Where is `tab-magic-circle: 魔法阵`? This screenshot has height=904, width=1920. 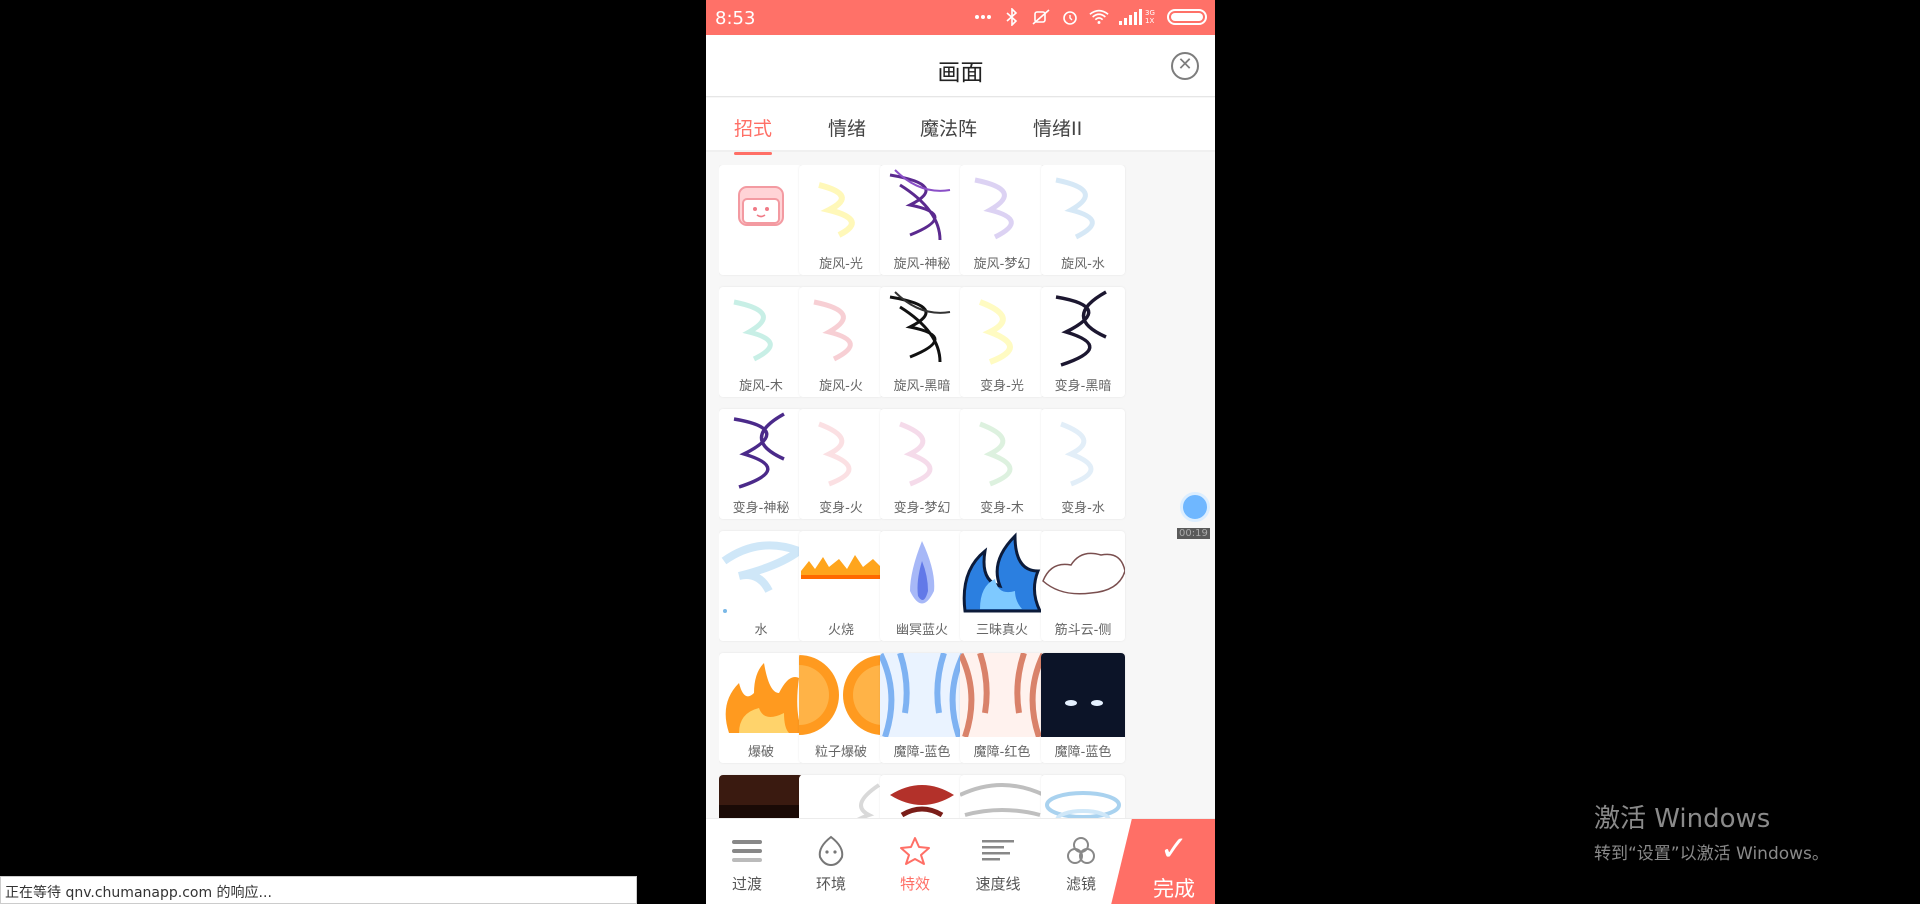 tab-magic-circle: 魔法阵 is located at coordinates (948, 127).